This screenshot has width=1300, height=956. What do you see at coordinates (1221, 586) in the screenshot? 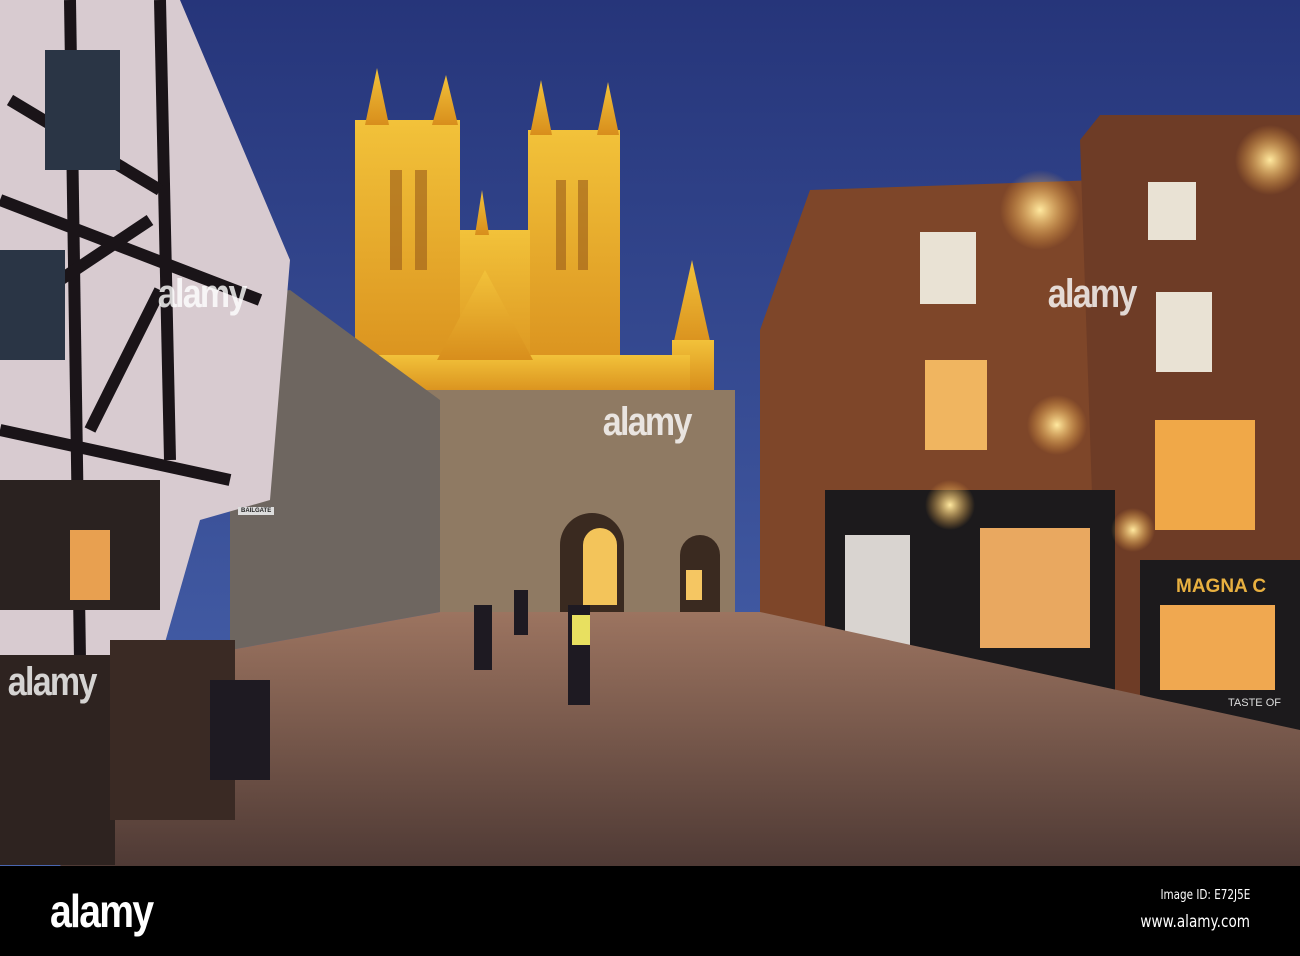
I see `pub-sign: MAGNA C` at bounding box center [1221, 586].